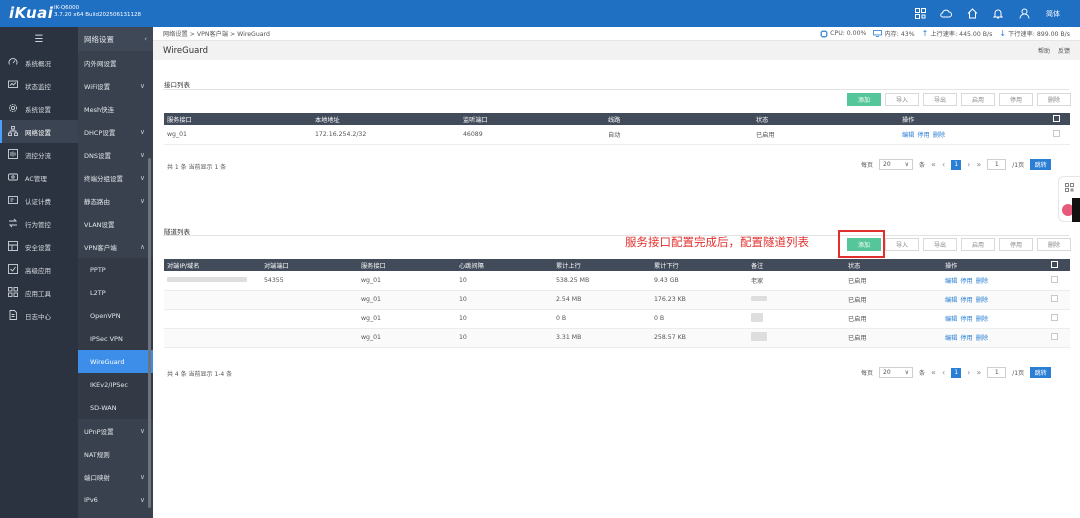 This screenshot has width=1080, height=518. I want to click on subnav-item-label: DNS设置, so click(97, 155).